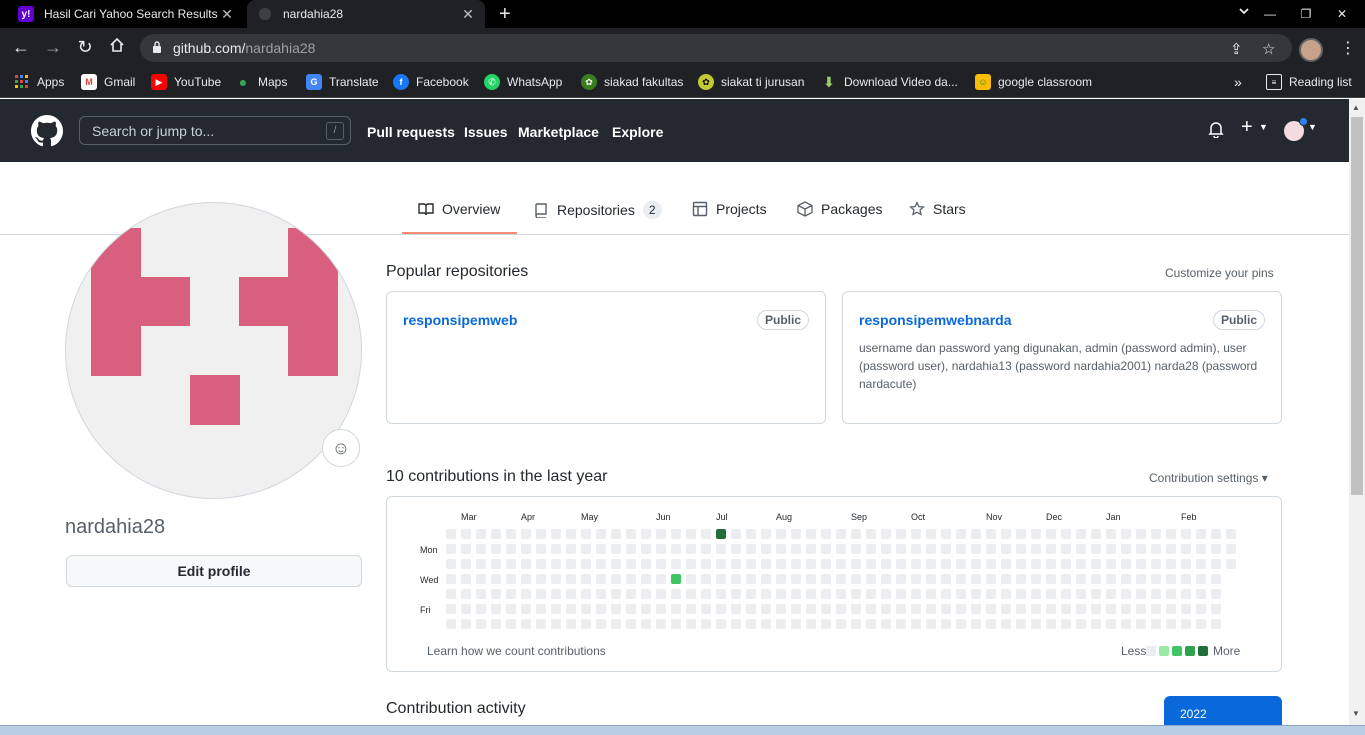 This screenshot has width=1365, height=735. What do you see at coordinates (516, 651) in the screenshot?
I see `learn-contributions-link: Learn how we count contributions` at bounding box center [516, 651].